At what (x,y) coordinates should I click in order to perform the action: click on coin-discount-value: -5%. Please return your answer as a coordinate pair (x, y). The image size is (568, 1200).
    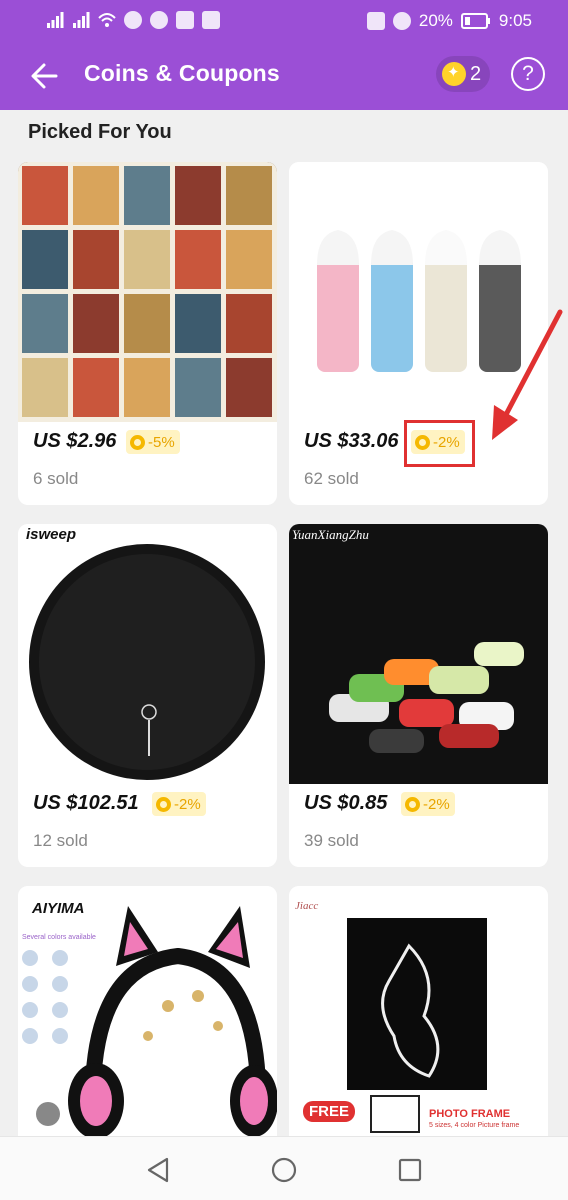
    Looking at the image, I should click on (161, 442).